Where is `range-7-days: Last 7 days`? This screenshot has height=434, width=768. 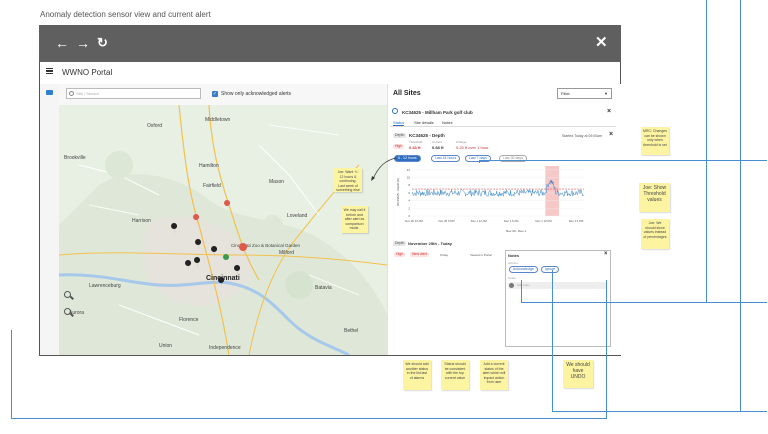 range-7-days: Last 7 days is located at coordinates (478, 158).